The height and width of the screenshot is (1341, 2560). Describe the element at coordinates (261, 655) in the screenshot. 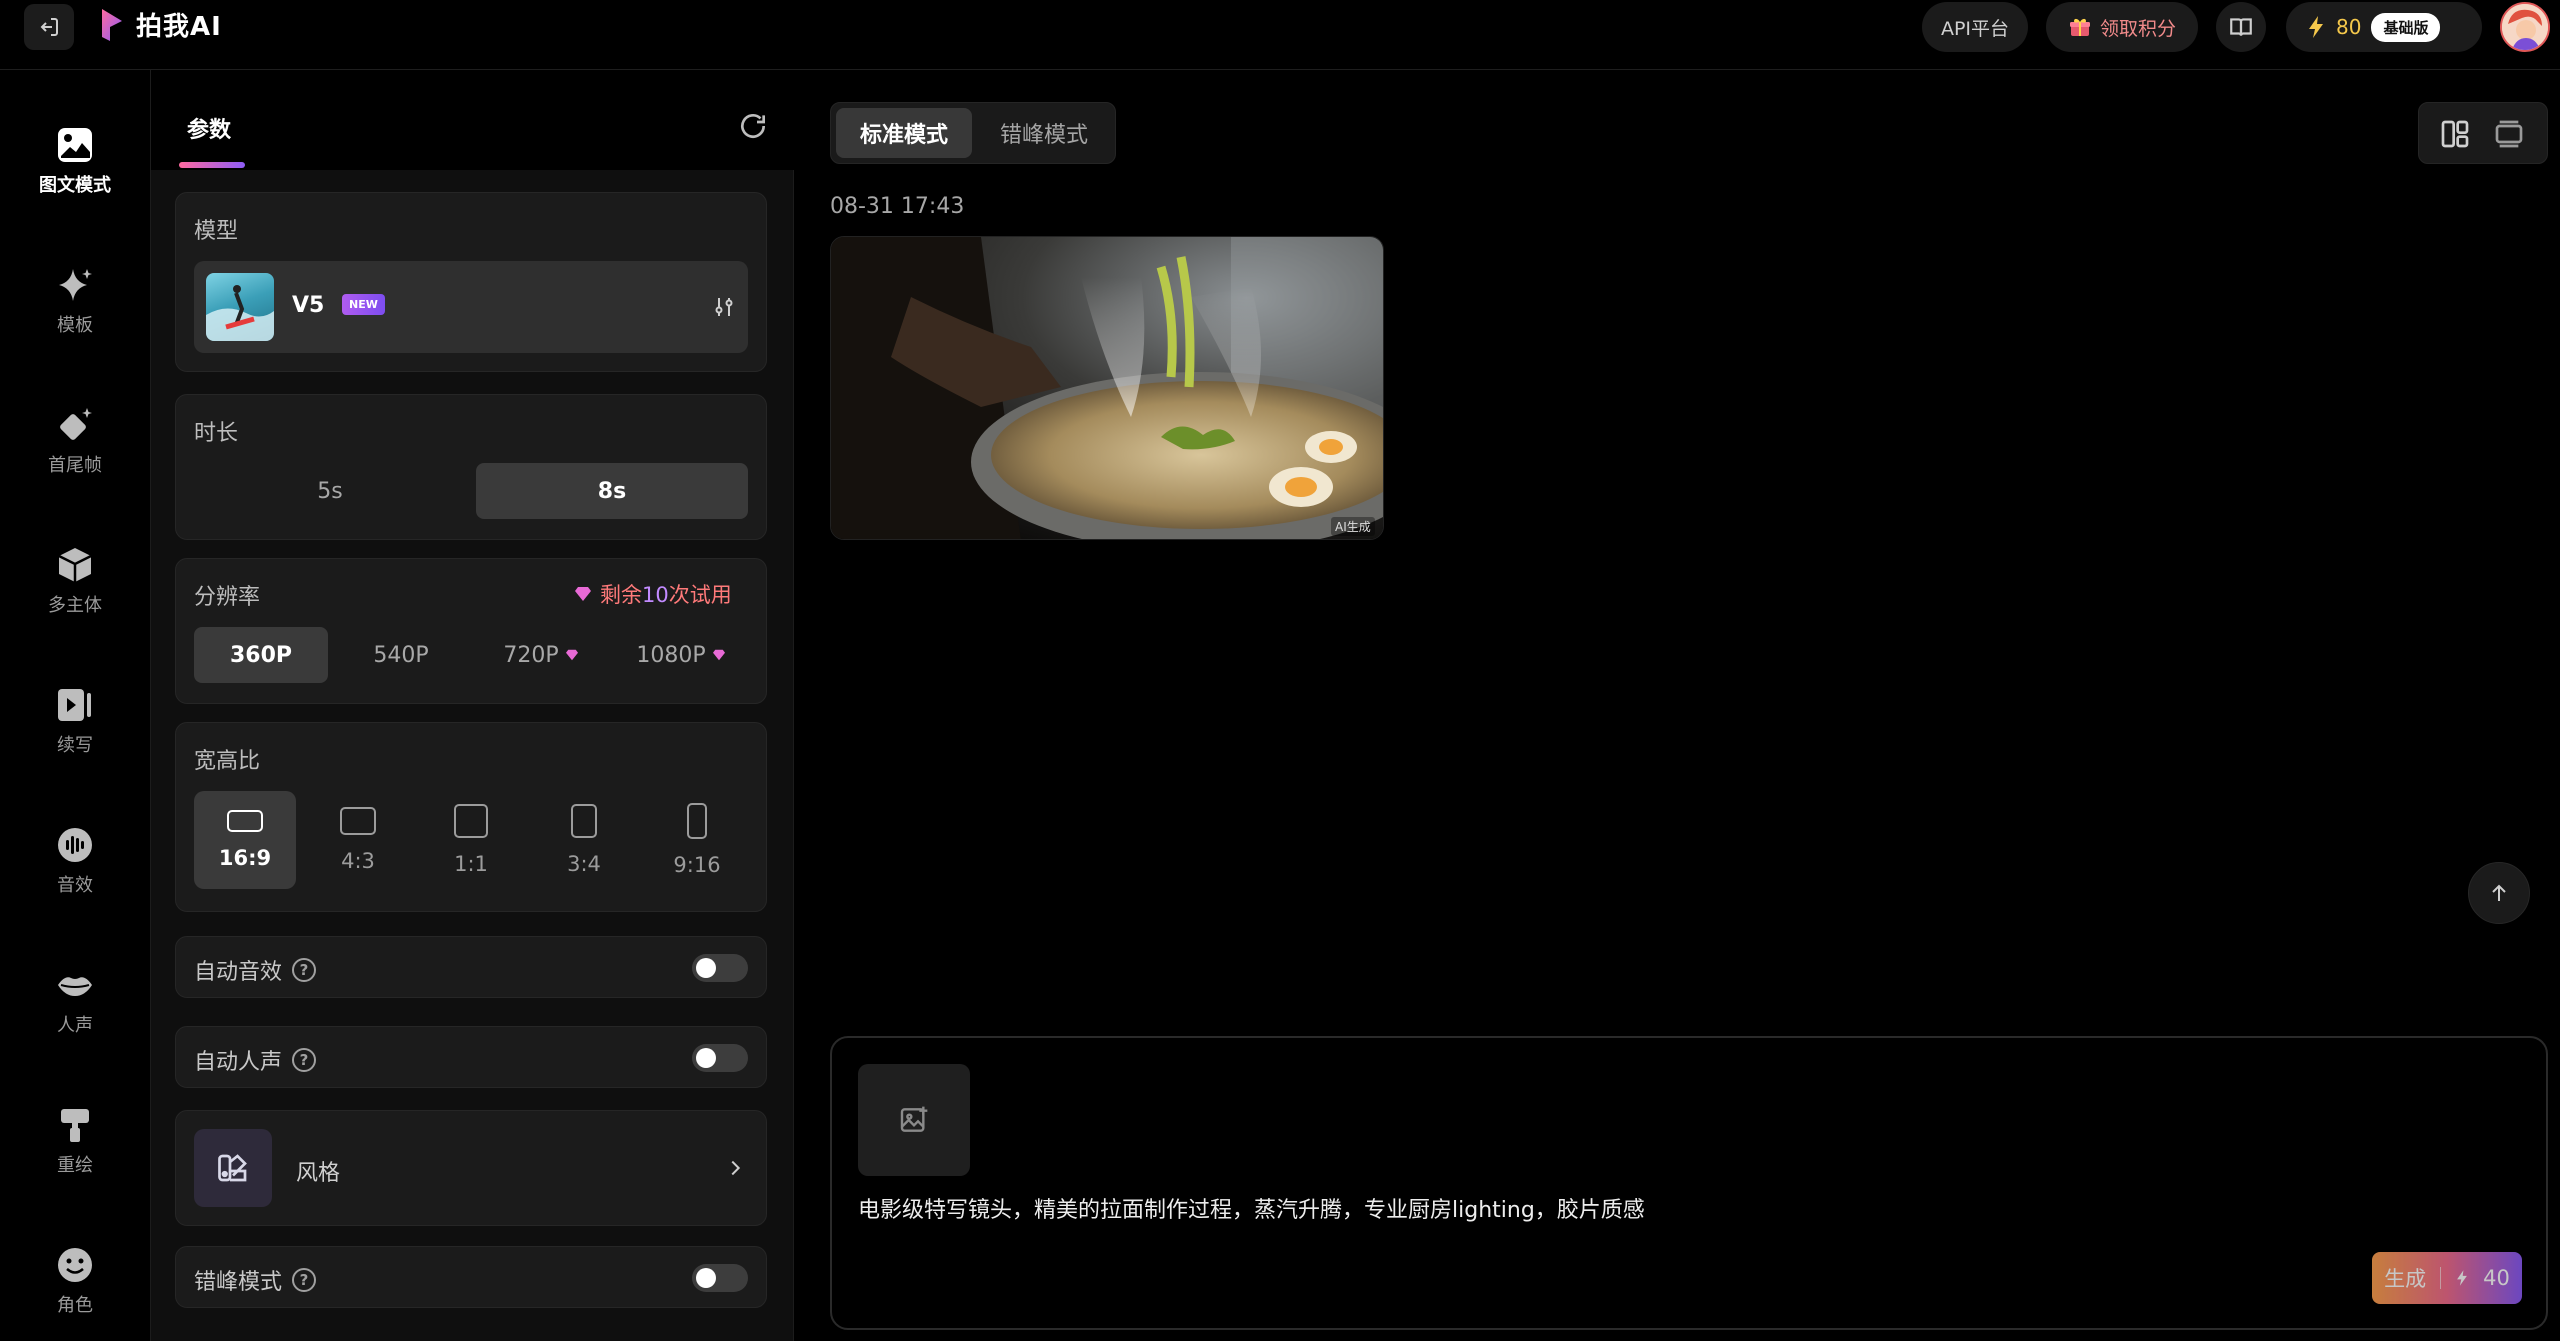

I see `resolution-option-360p: 360P` at that location.